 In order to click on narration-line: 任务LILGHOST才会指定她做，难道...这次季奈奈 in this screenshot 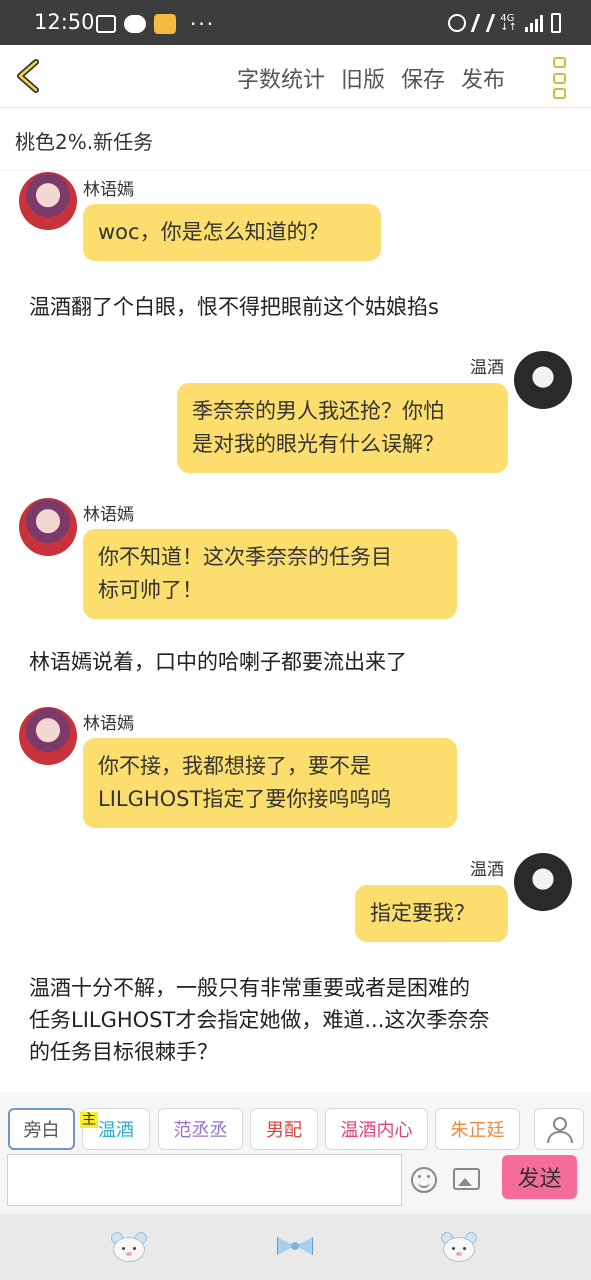, I will do `click(259, 1020)`.